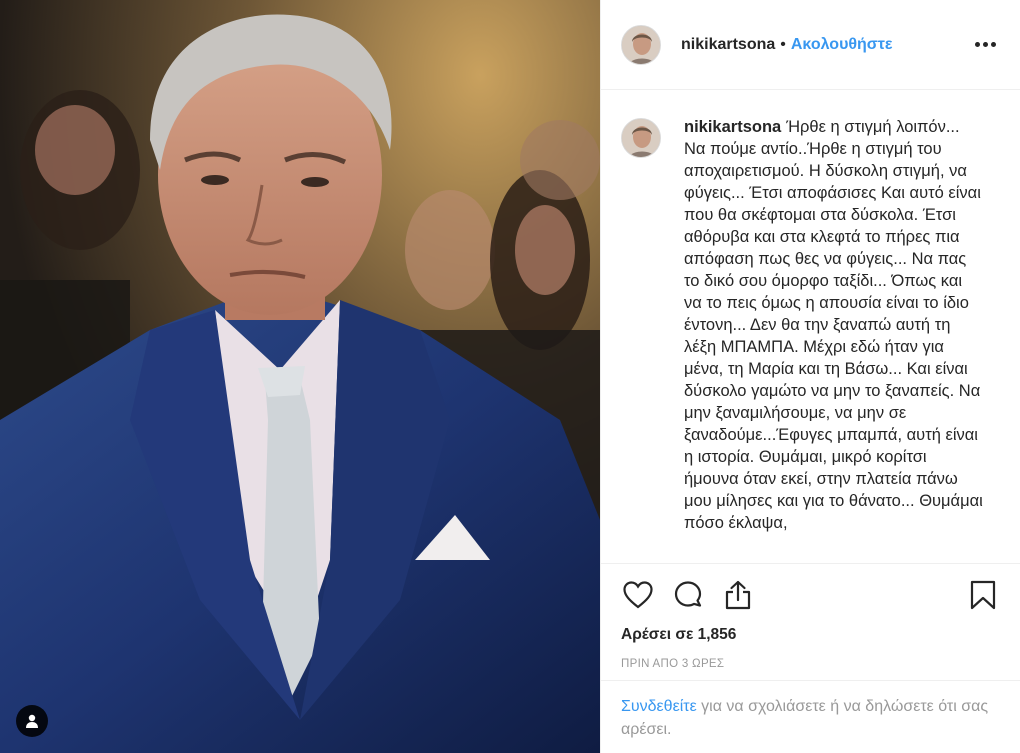 The width and height of the screenshot is (1020, 753). Describe the element at coordinates (977, 44) in the screenshot. I see `more-icon` at that location.